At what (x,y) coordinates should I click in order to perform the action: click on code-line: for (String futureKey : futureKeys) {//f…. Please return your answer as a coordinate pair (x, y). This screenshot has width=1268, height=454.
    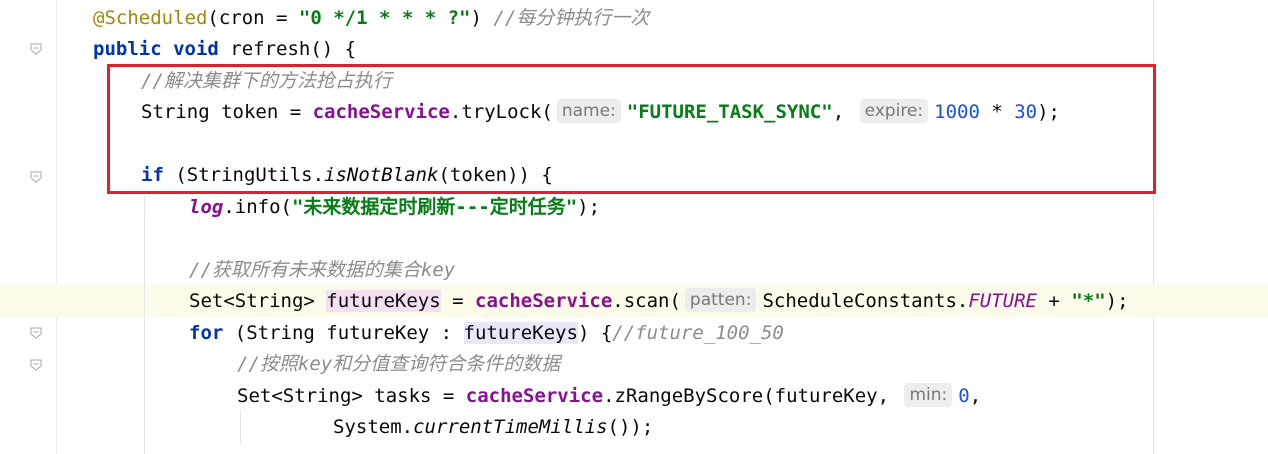
    Looking at the image, I should click on (634, 333).